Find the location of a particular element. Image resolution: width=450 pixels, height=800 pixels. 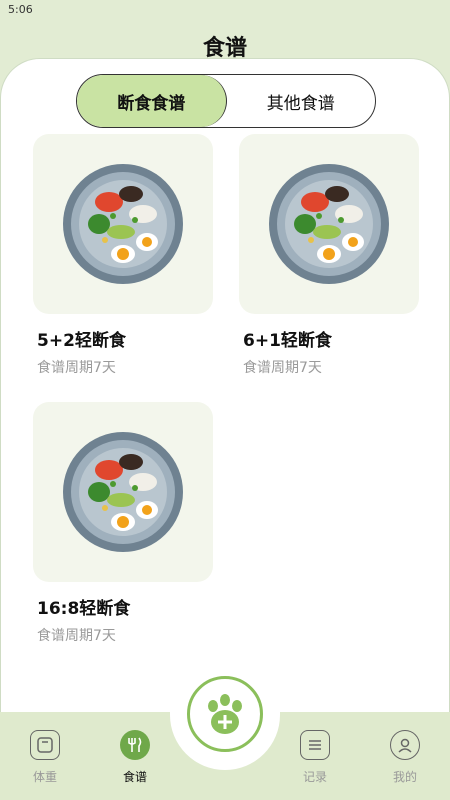

nav-label: 我的 is located at coordinates (404, 777).